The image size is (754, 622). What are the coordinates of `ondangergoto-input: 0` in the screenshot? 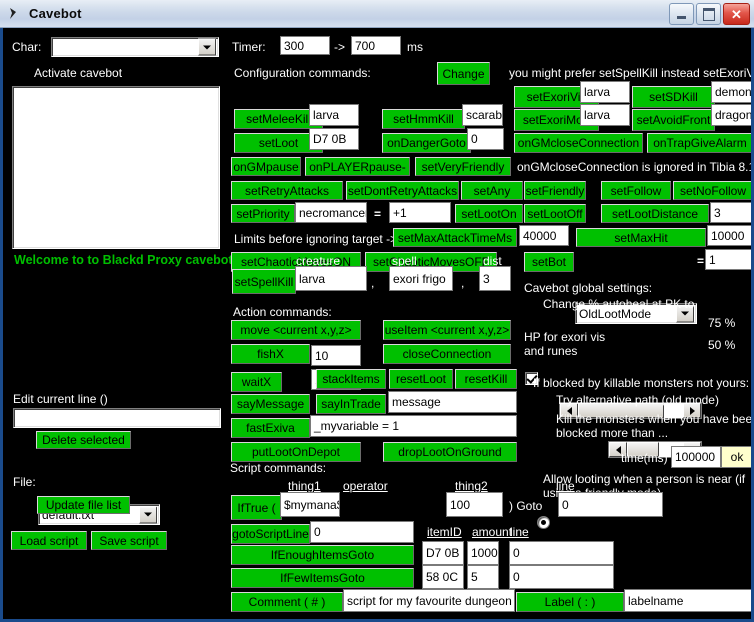 It's located at (485, 139).